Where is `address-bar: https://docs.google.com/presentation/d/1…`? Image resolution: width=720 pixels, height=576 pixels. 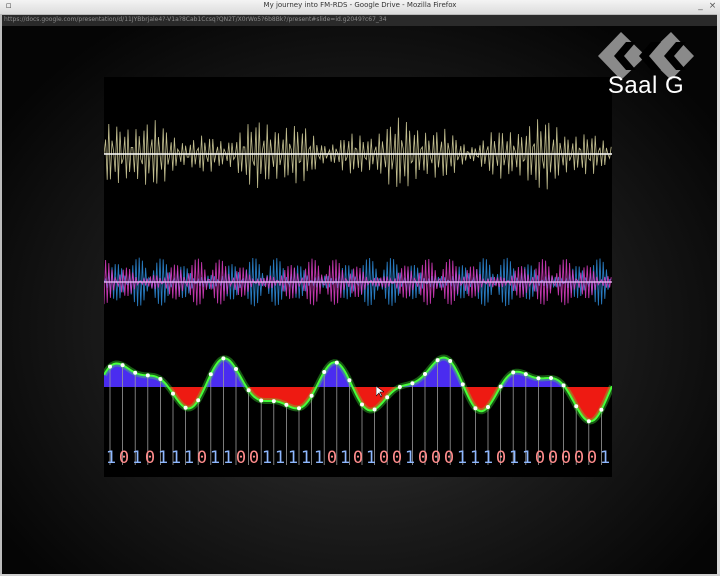 address-bar: https://docs.google.com/presentation/d/1… is located at coordinates (360, 20).